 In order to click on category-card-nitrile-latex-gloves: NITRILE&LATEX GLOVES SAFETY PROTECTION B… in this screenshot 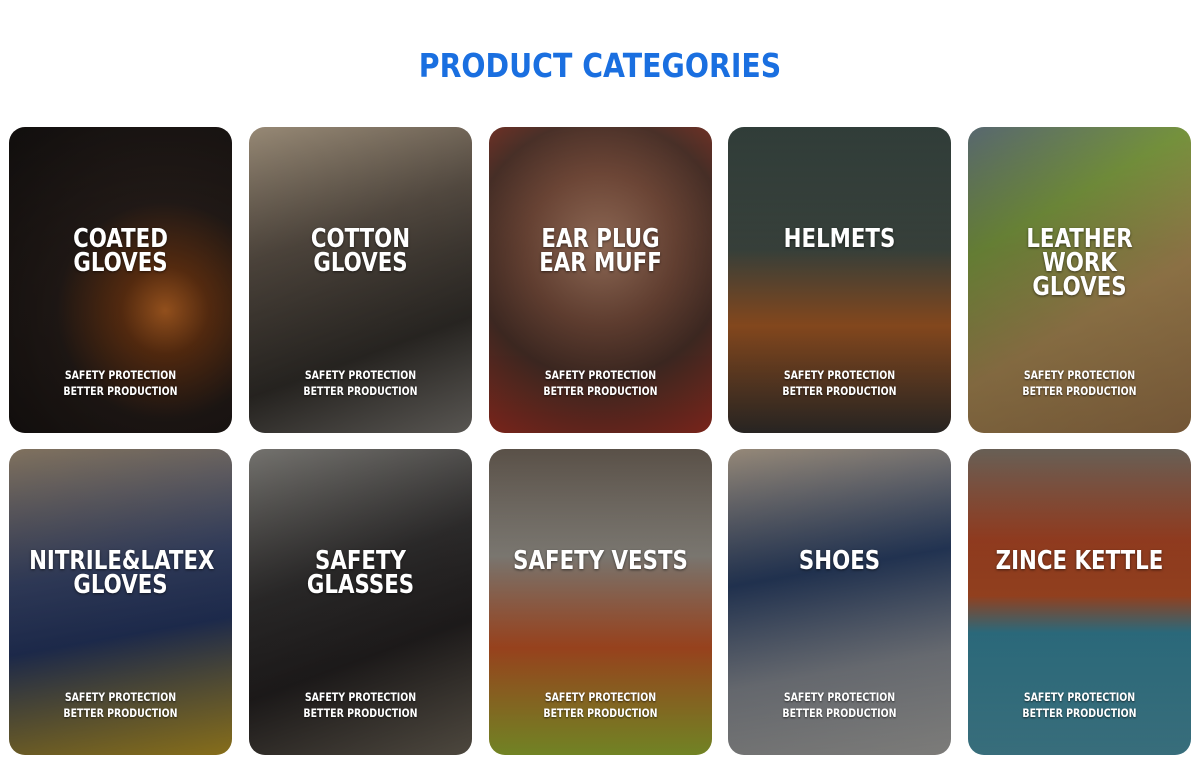, I will do `click(120, 602)`.